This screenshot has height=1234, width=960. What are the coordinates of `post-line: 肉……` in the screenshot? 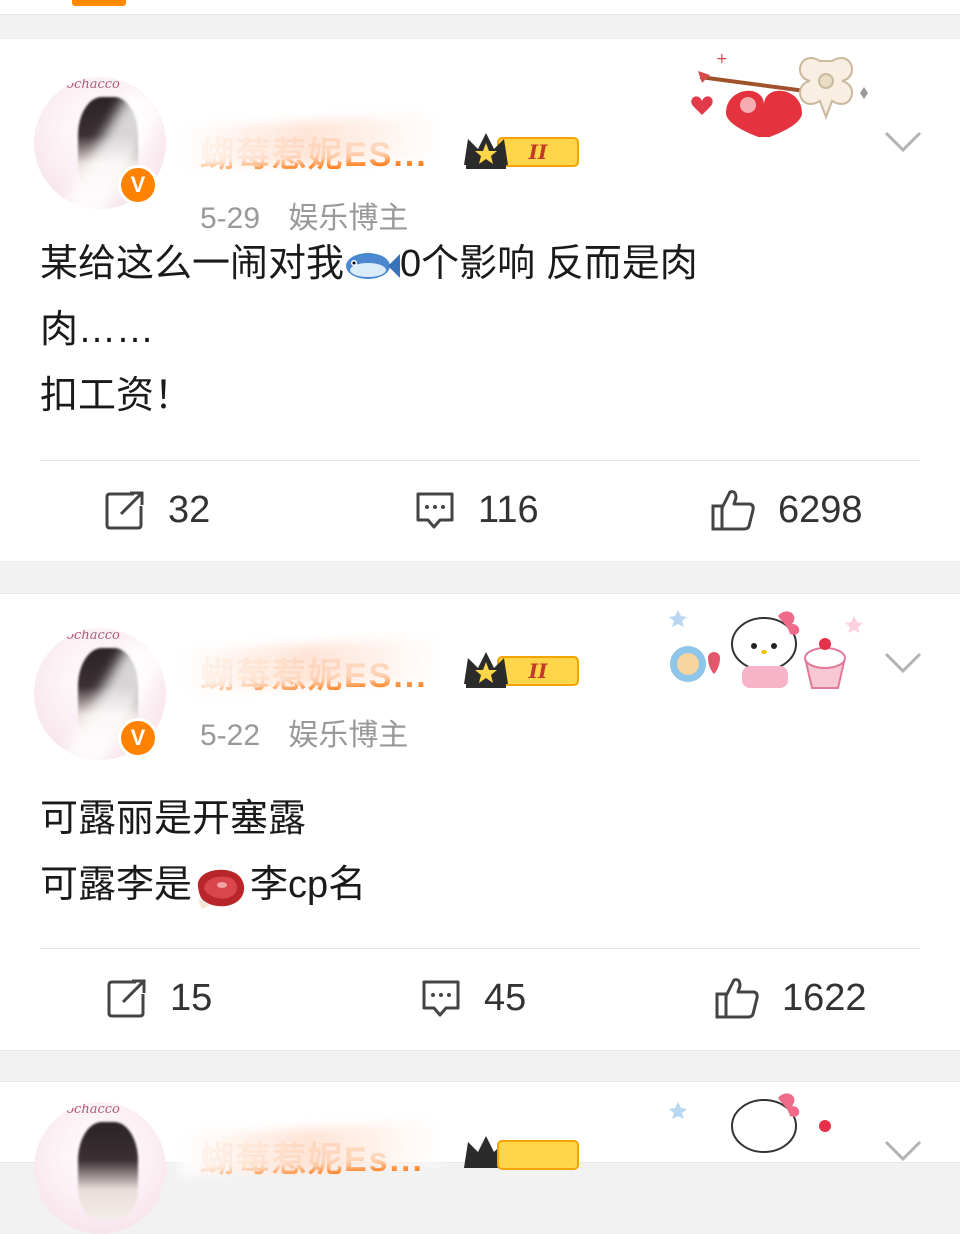 It's located at (97, 330).